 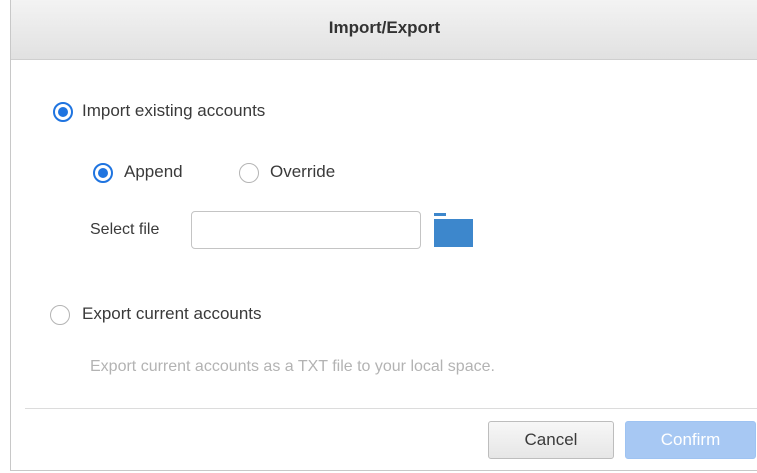 What do you see at coordinates (103, 173) in the screenshot?
I see `append-radio` at bounding box center [103, 173].